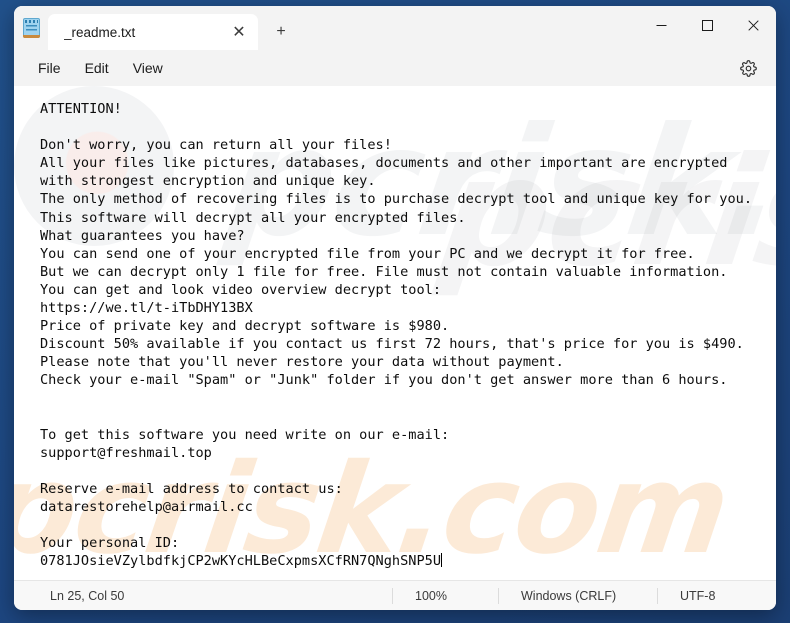 This screenshot has height=623, width=790. Describe the element at coordinates (203, 596) in the screenshot. I see `status-cursor-position: Ln 25, Col 50` at that location.